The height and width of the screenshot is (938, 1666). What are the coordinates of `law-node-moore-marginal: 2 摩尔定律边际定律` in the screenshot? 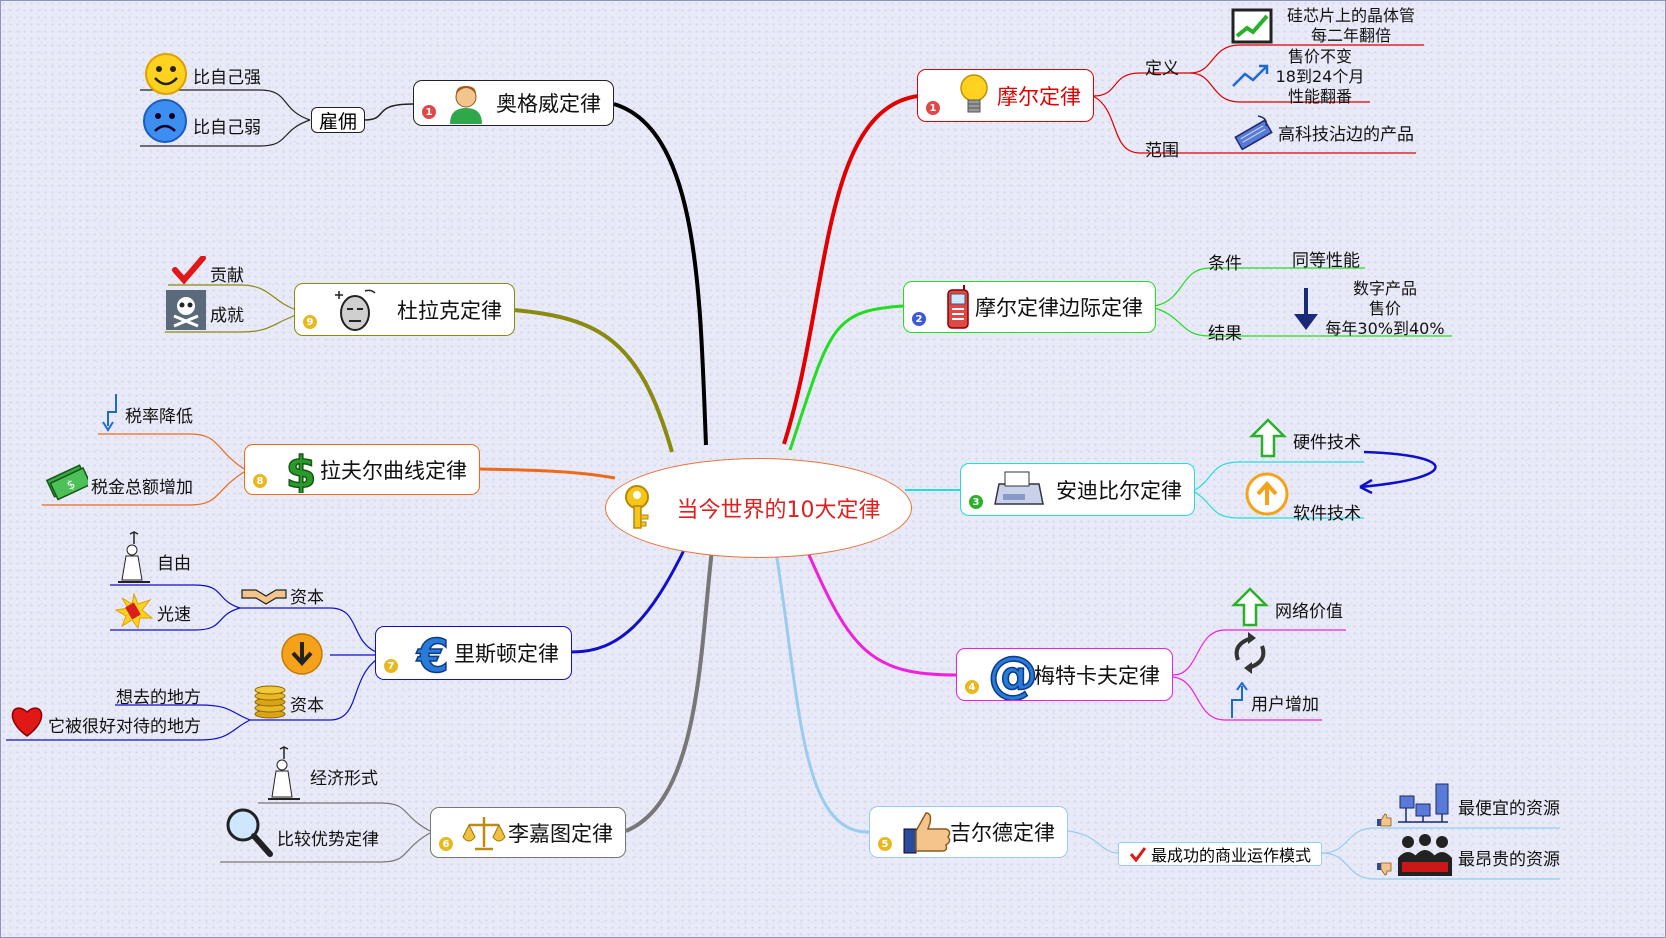 It's located at (1029, 307).